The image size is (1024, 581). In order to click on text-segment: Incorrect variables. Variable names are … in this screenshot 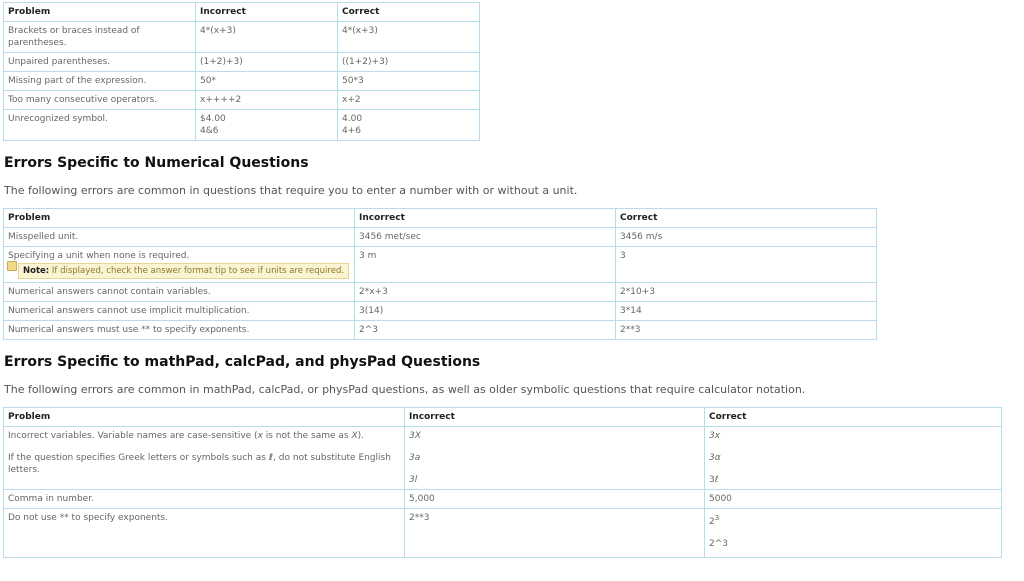, I will do `click(133, 436)`.